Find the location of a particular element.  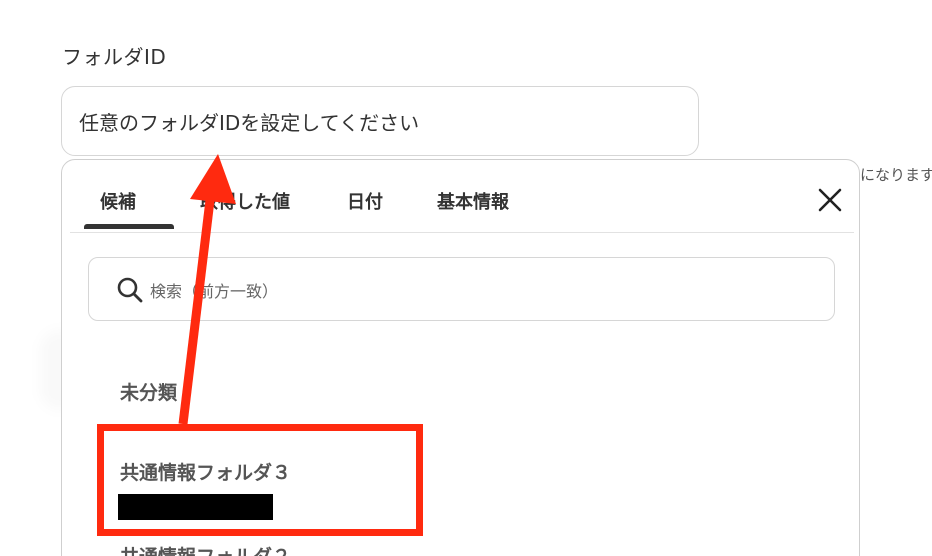

tab-bar: 候補 取得した値 日付 基本情報 is located at coordinates (462, 196).